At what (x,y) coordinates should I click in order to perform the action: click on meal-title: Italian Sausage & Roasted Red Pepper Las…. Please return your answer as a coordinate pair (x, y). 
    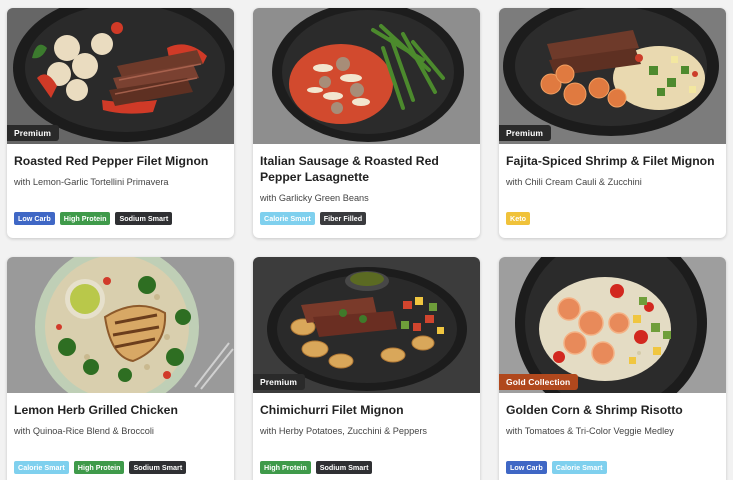
    Looking at the image, I should click on (366, 169).